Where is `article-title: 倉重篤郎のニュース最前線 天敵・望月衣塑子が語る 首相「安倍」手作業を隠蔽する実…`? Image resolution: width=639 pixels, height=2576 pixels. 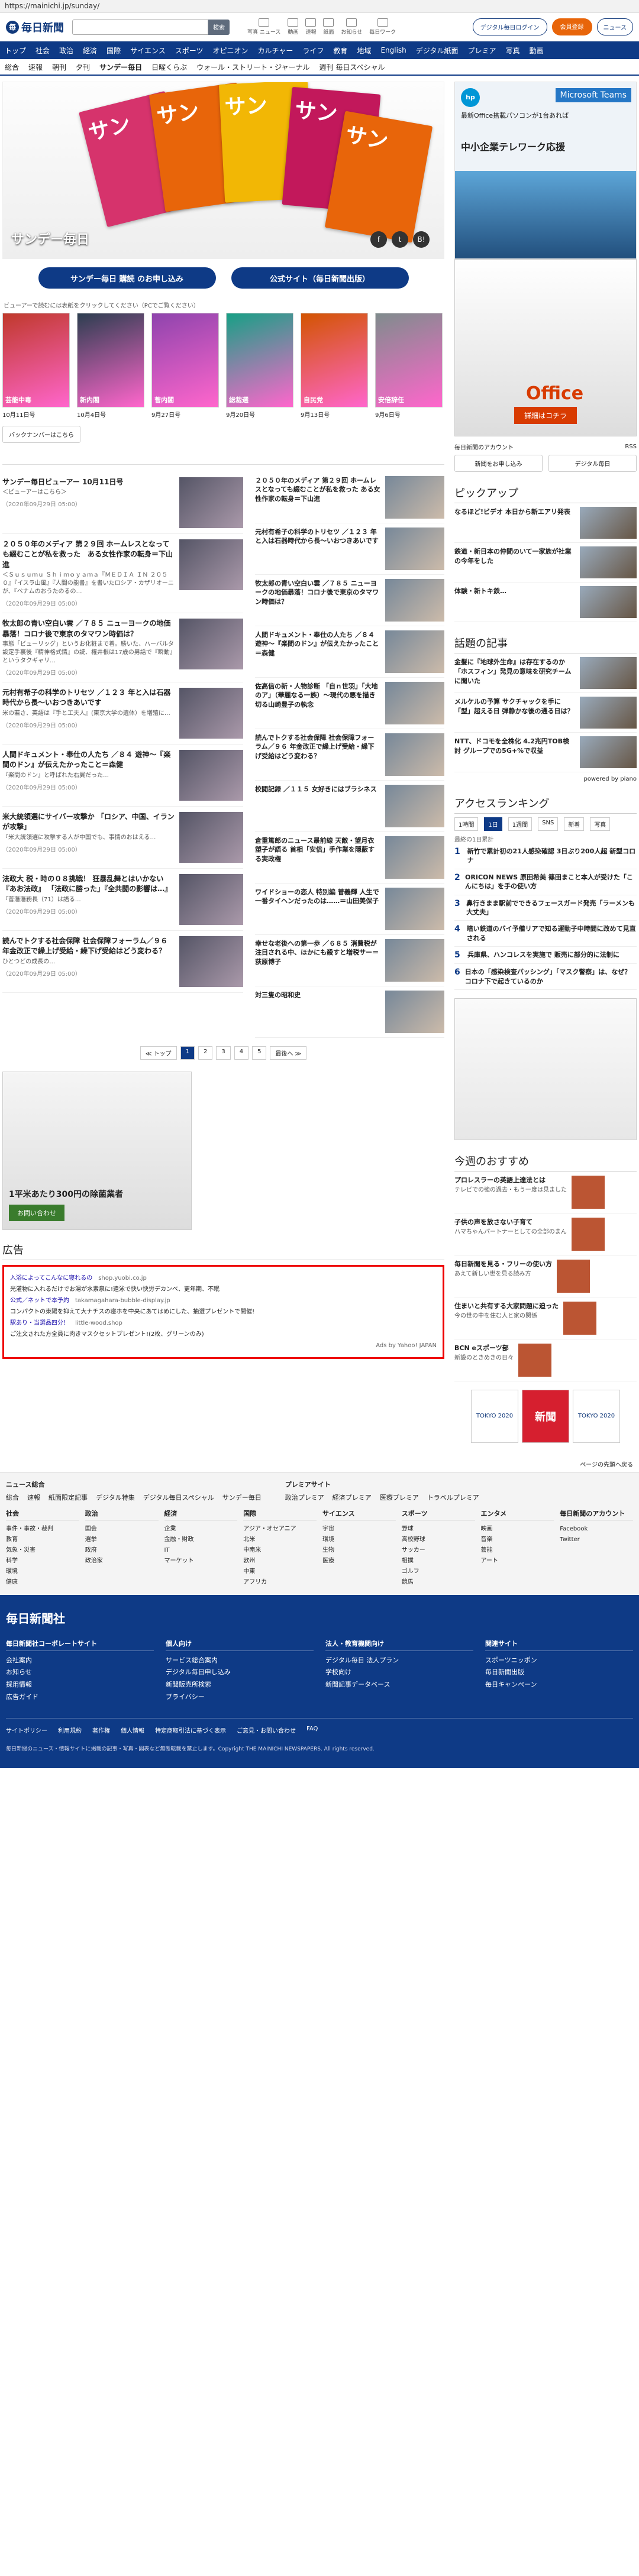 article-title: 倉重篤郎のニュース最前線 天敵・望月衣塑子が語る 首相「安倍」手作業を隠蔽する実… is located at coordinates (317, 858).